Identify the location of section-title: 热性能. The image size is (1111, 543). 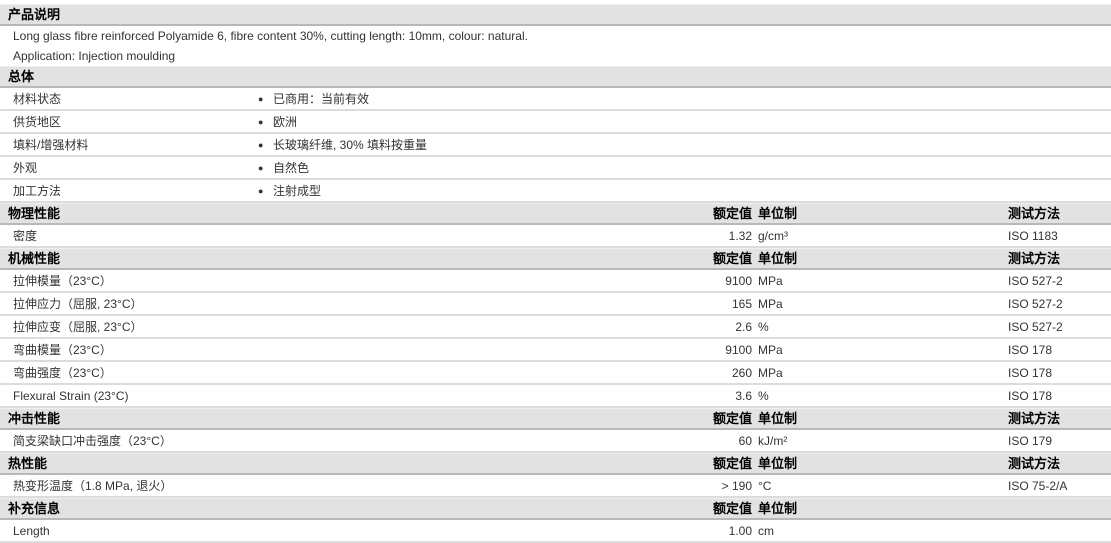
(28, 463).